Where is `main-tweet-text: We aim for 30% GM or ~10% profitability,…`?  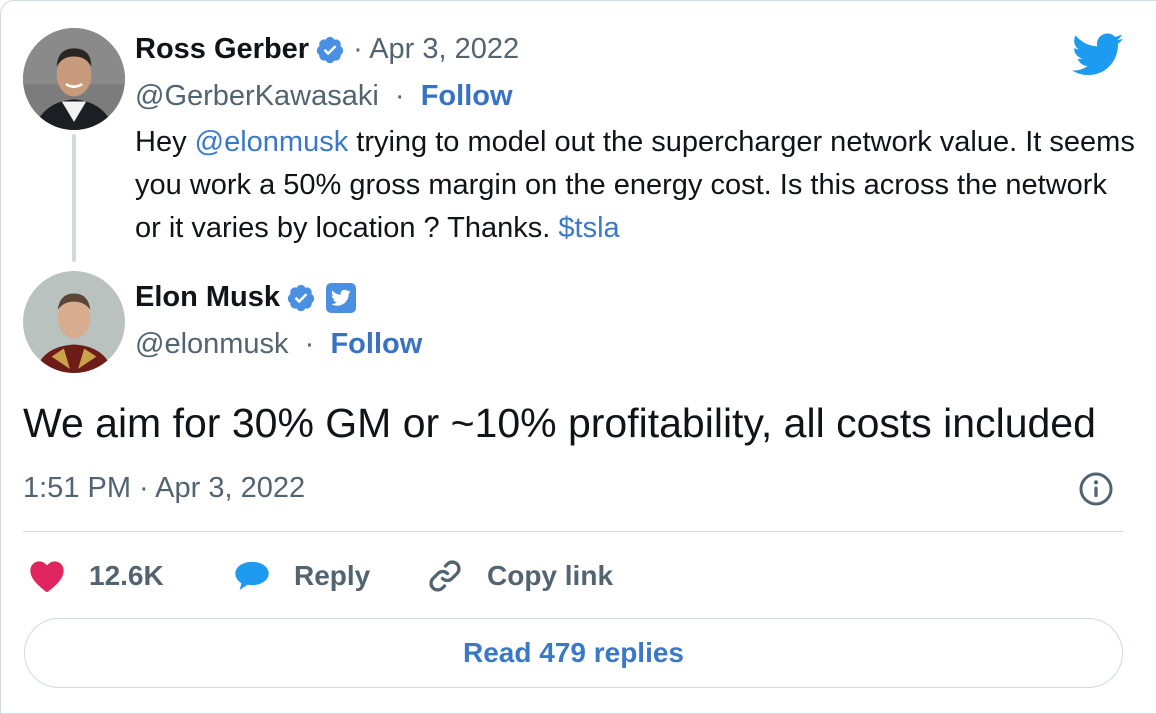 main-tweet-text: We aim for 30% GM or ~10% profitability,… is located at coordinates (559, 423).